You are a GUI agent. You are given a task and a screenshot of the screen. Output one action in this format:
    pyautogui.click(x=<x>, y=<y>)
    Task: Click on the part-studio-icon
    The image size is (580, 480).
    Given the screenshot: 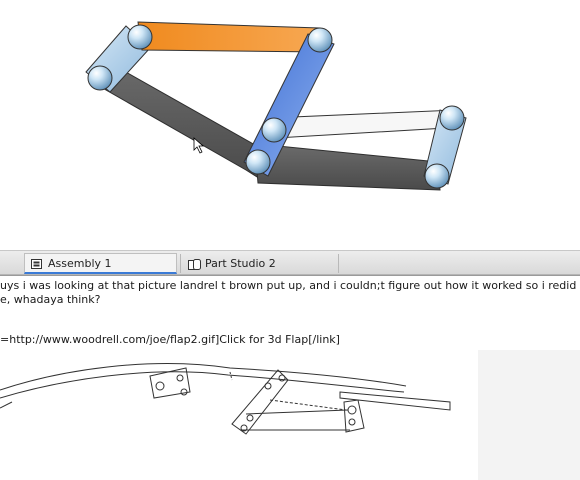 What is the action you would take?
    pyautogui.click(x=194, y=264)
    